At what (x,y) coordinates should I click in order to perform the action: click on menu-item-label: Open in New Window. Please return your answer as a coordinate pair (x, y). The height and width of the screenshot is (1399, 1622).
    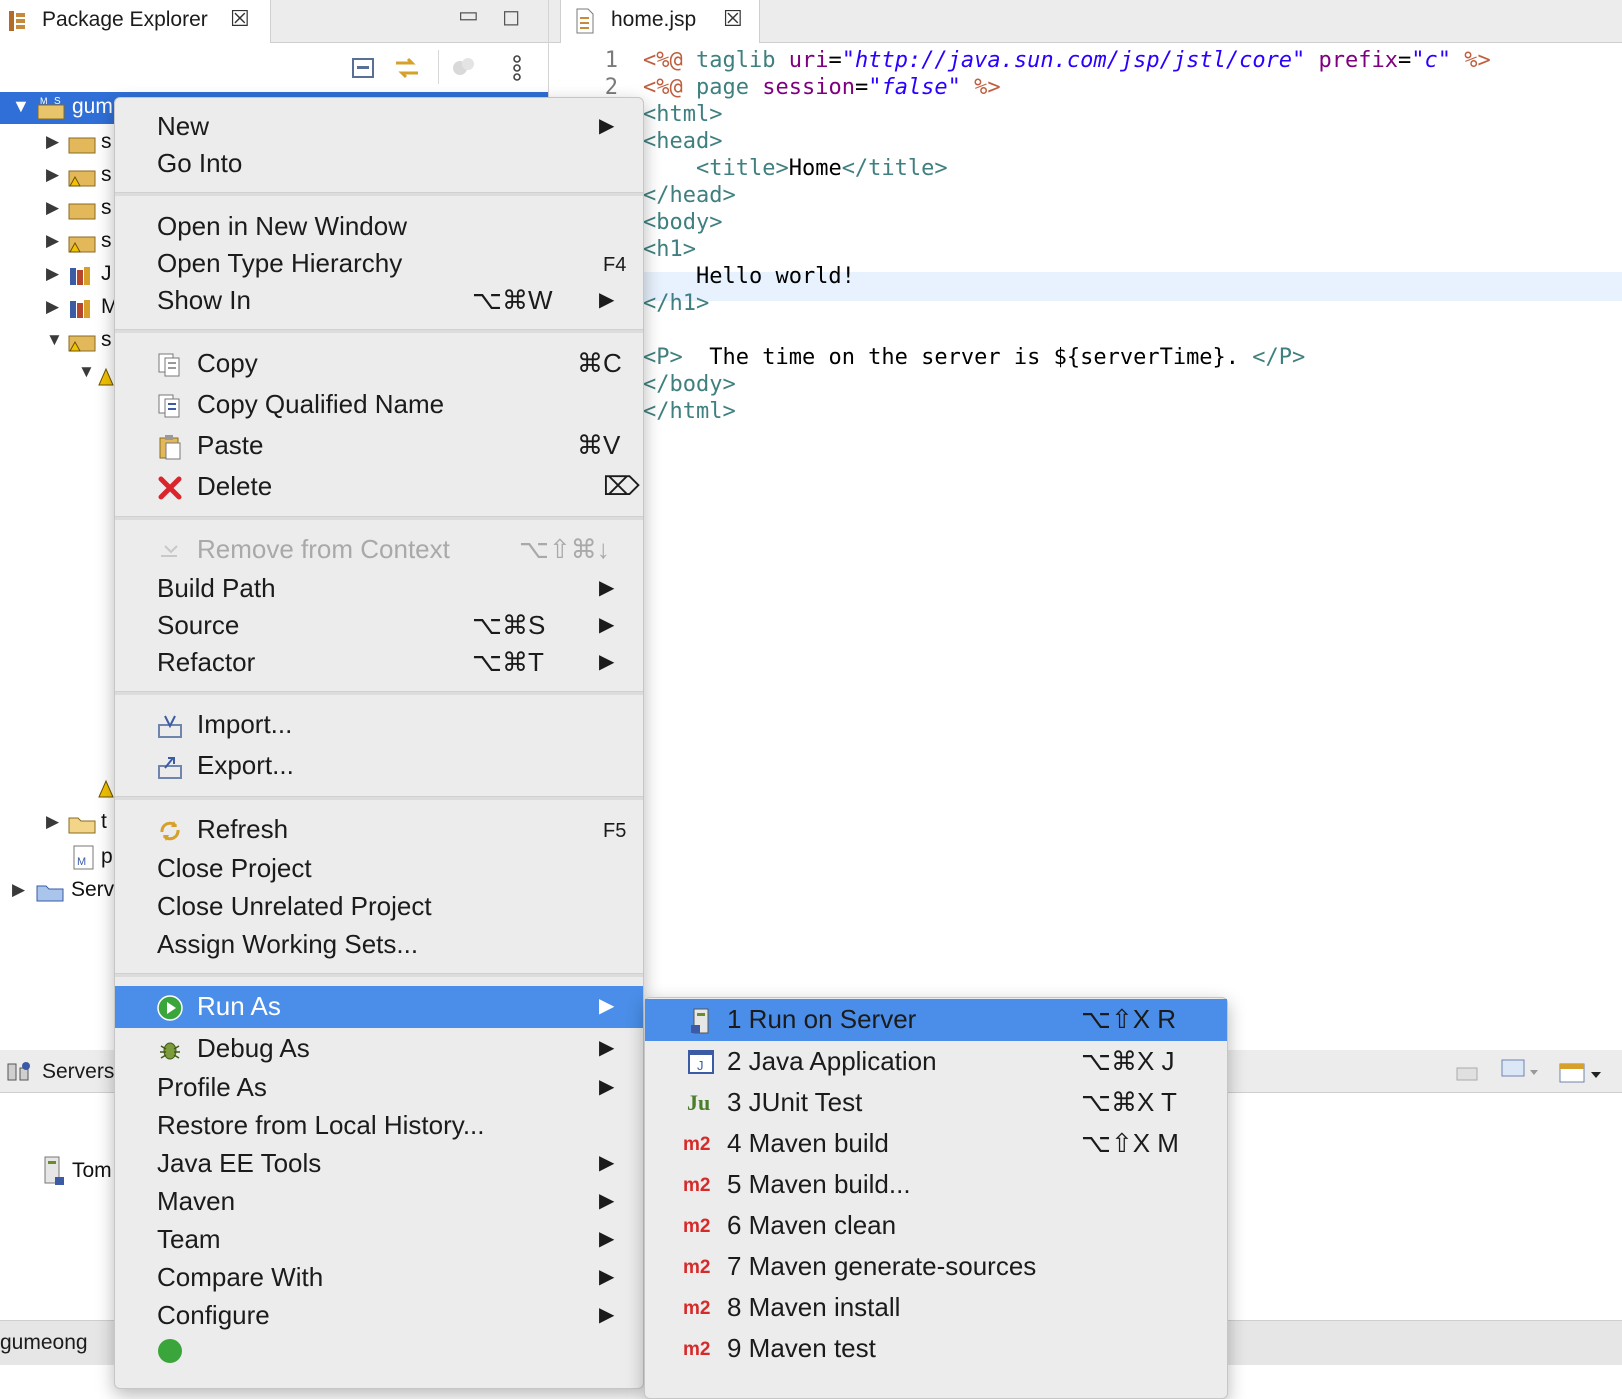
    Looking at the image, I should click on (282, 226).